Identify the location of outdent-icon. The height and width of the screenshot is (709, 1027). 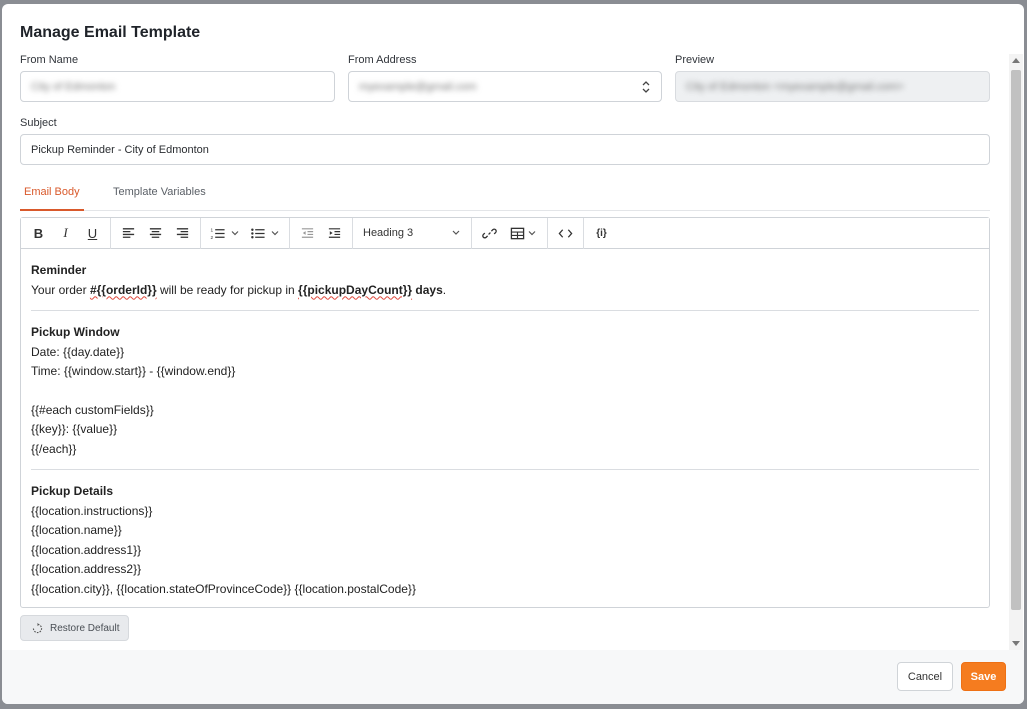
(307, 232).